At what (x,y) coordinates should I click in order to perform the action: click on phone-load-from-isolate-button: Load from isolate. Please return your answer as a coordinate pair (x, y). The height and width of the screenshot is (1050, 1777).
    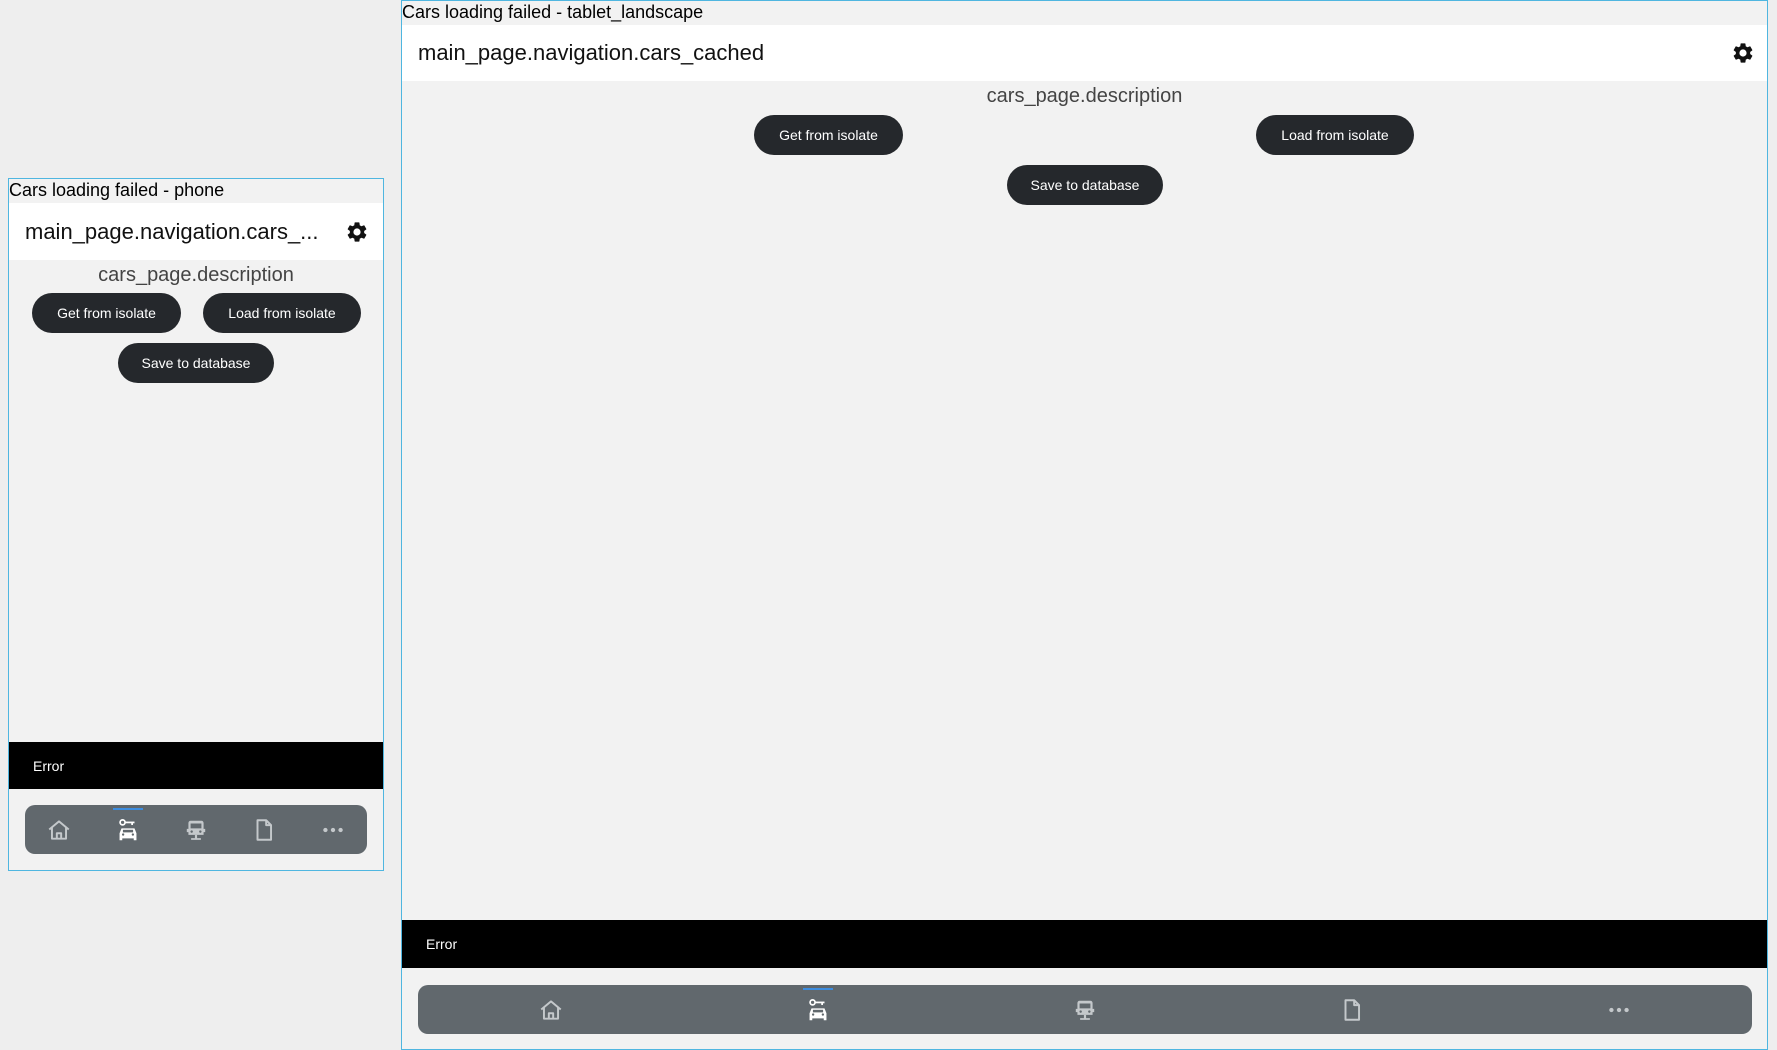
    Looking at the image, I should click on (282, 313).